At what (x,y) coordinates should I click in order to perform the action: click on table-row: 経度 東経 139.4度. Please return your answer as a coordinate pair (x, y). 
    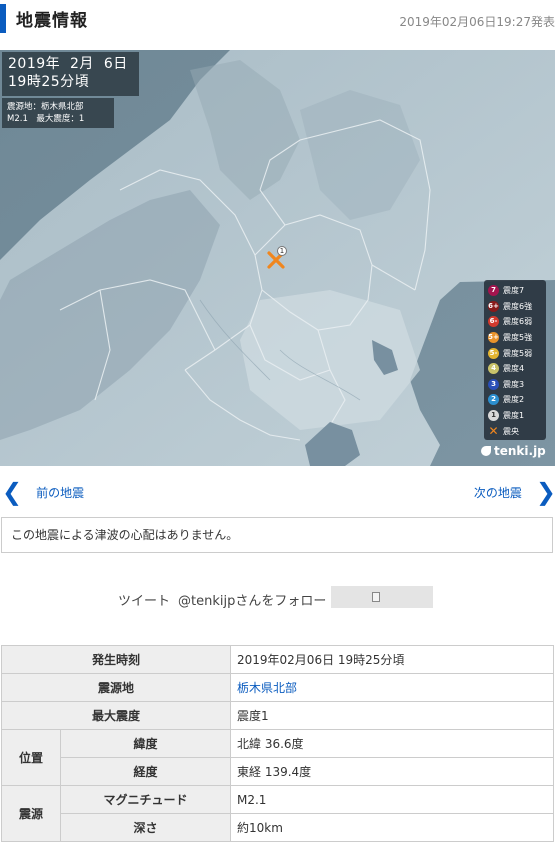
    Looking at the image, I should click on (278, 771).